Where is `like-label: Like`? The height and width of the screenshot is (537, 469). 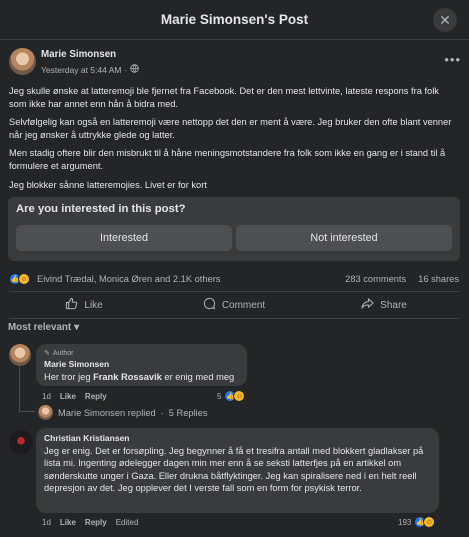
like-label: Like is located at coordinates (93, 305).